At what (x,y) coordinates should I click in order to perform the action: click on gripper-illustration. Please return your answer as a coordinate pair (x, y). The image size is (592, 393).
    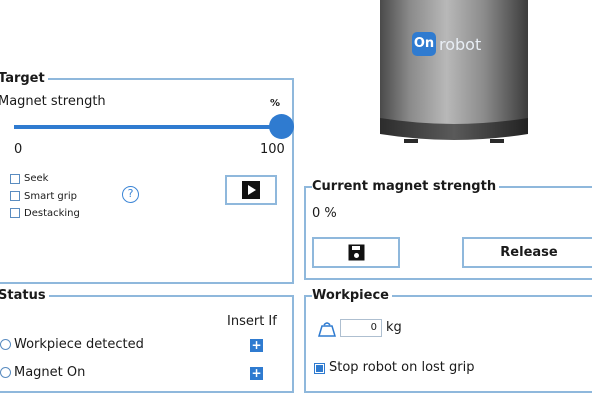
    Looking at the image, I should click on (454, 71).